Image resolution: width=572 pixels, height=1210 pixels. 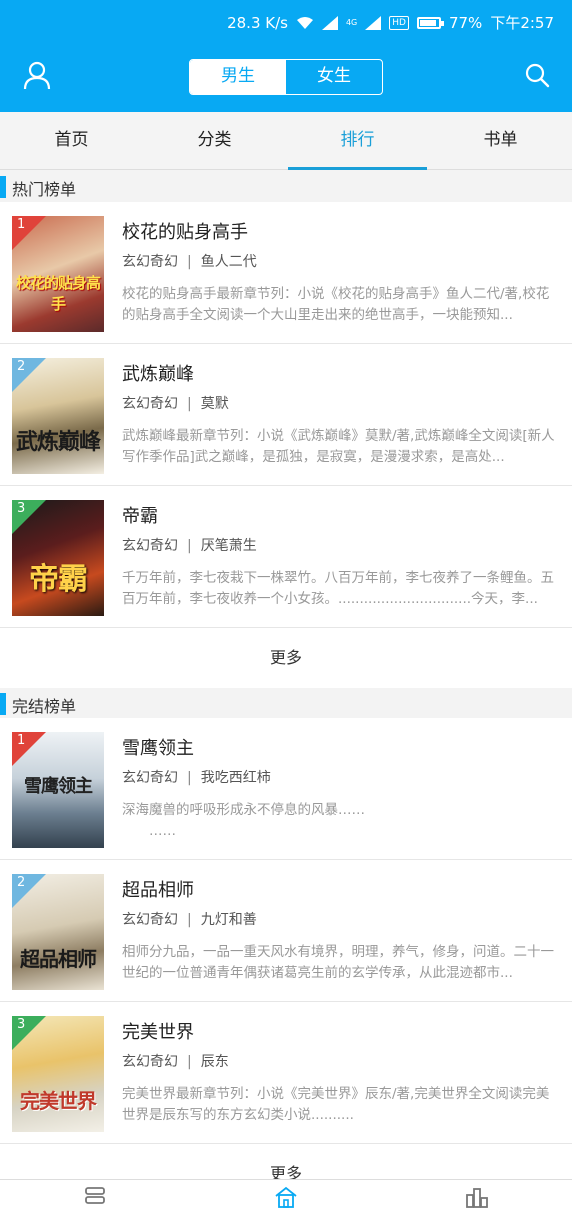 I want to click on hd-badge: HD, so click(x=399, y=22).